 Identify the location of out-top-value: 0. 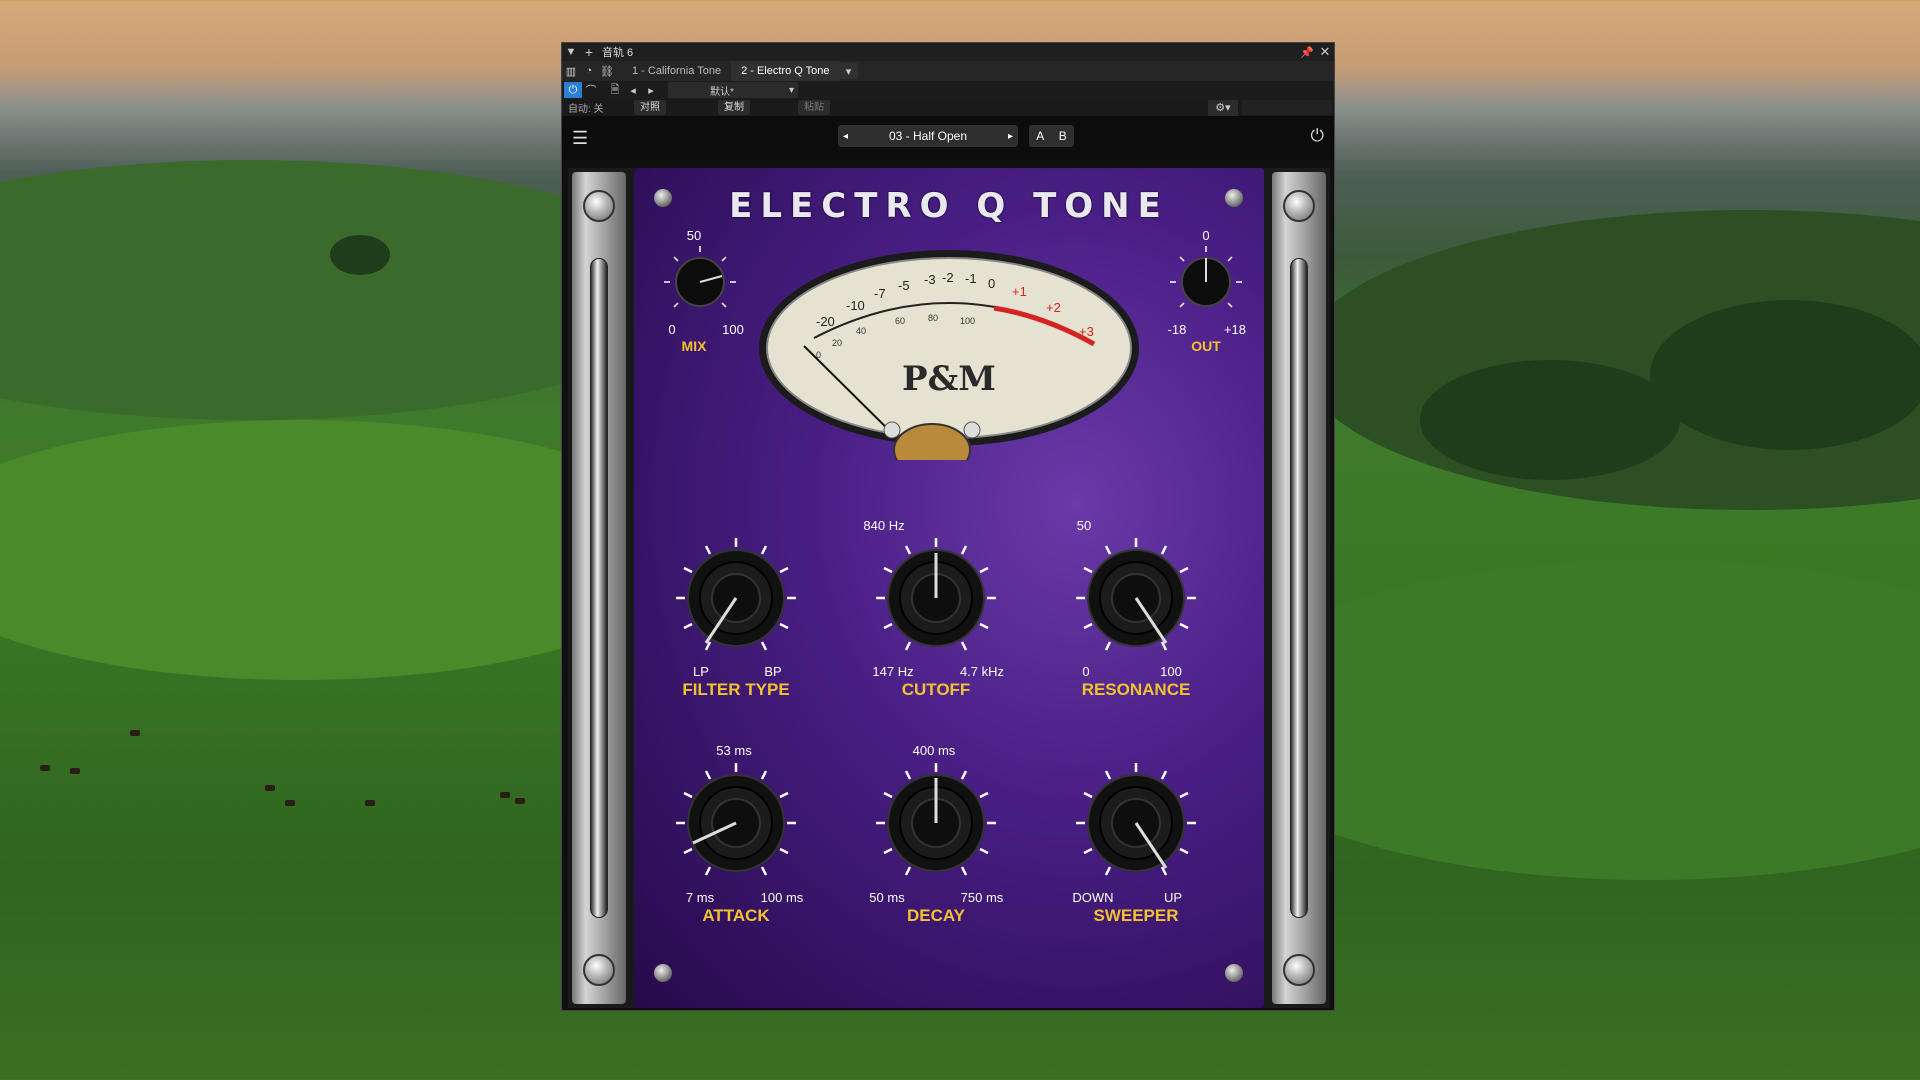
(1206, 235).